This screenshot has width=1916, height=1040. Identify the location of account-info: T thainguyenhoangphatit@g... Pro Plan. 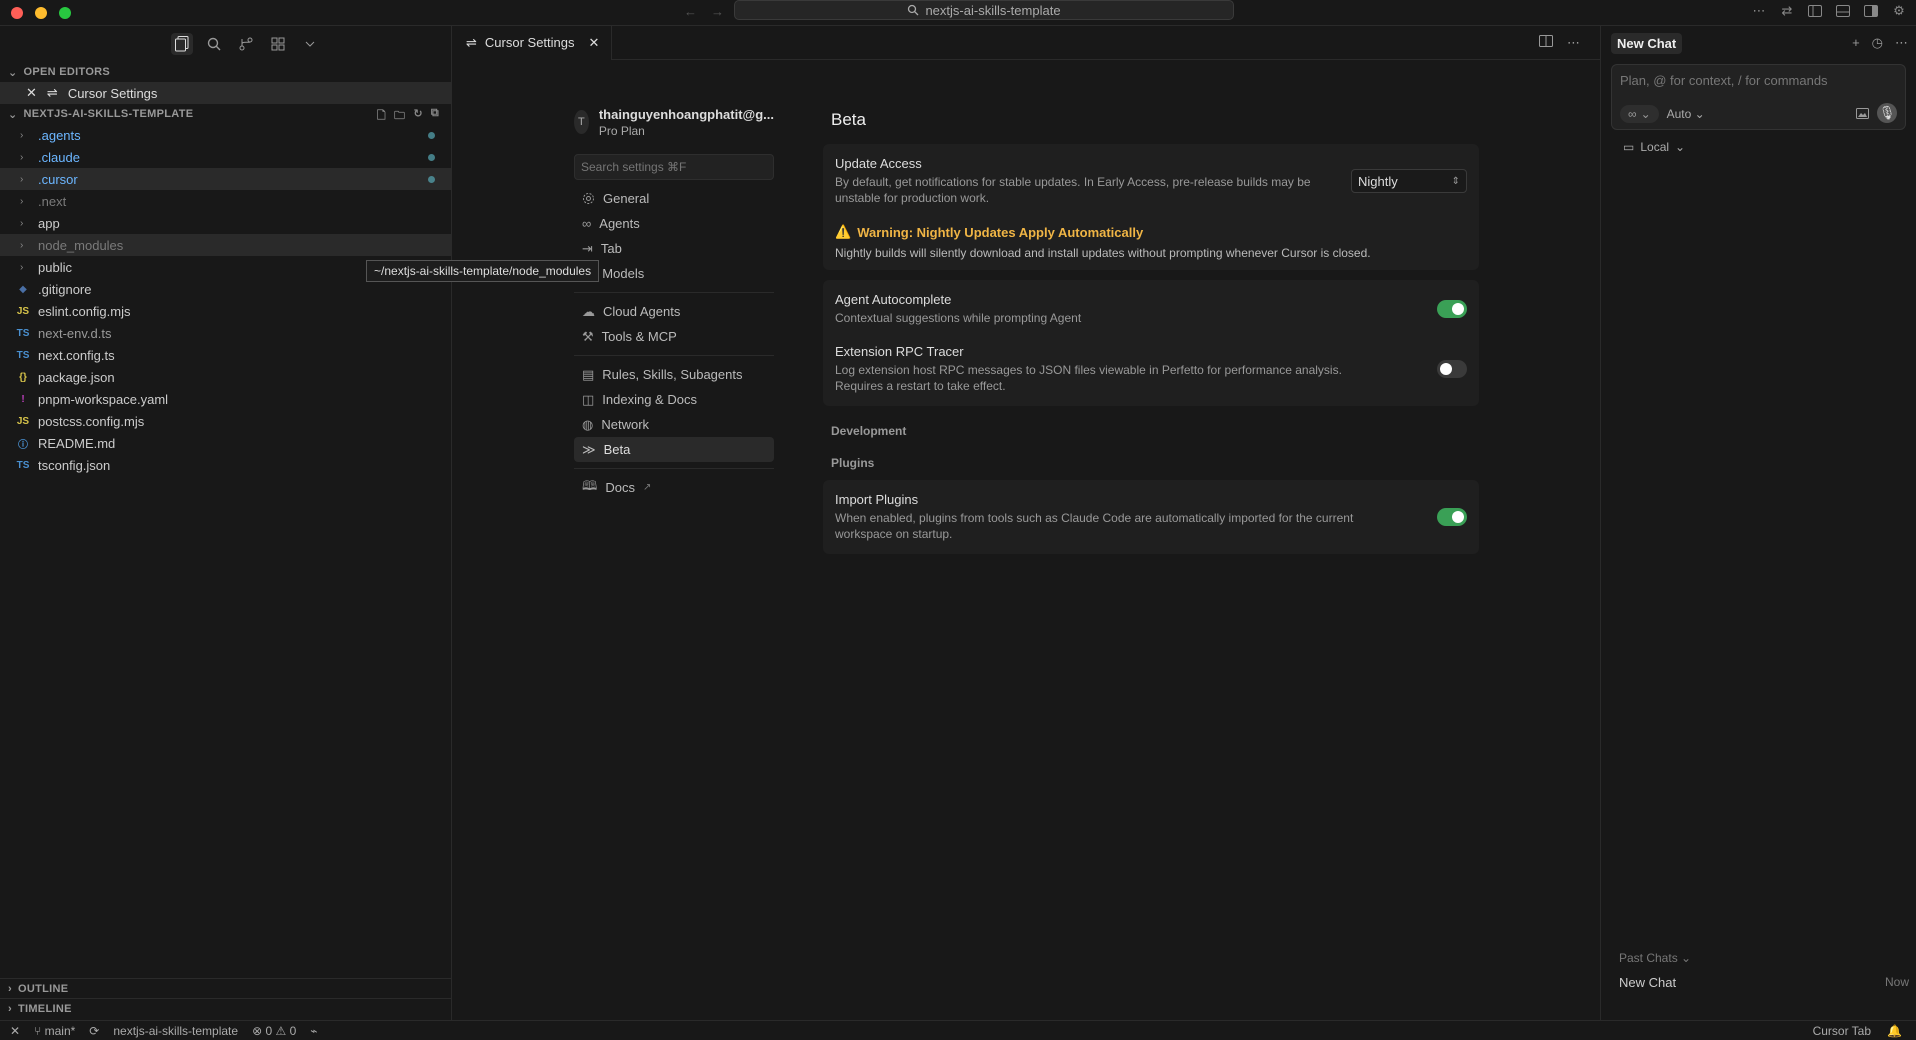
(674, 122).